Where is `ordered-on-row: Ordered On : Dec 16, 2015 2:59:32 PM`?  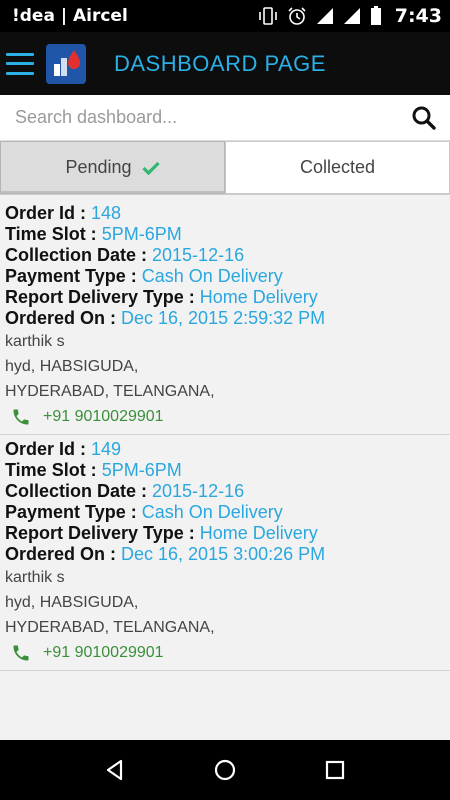 ordered-on-row: Ordered On : Dec 16, 2015 2:59:32 PM is located at coordinates (225, 318).